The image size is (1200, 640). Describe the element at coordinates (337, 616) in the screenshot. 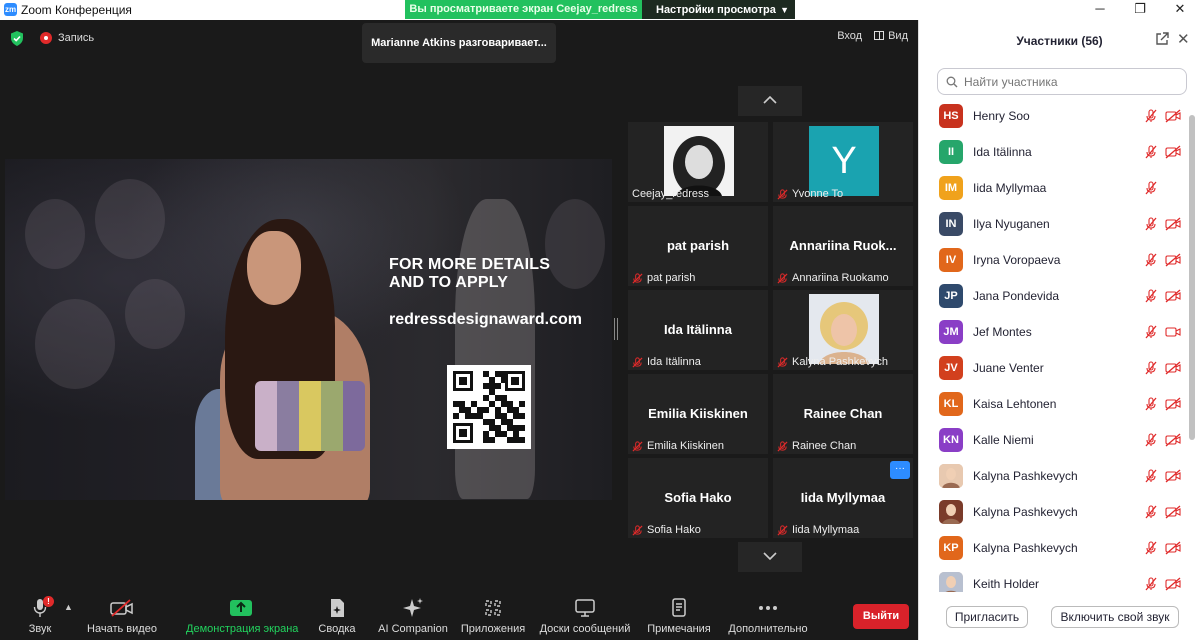

I see `summary-button: Сводка` at that location.